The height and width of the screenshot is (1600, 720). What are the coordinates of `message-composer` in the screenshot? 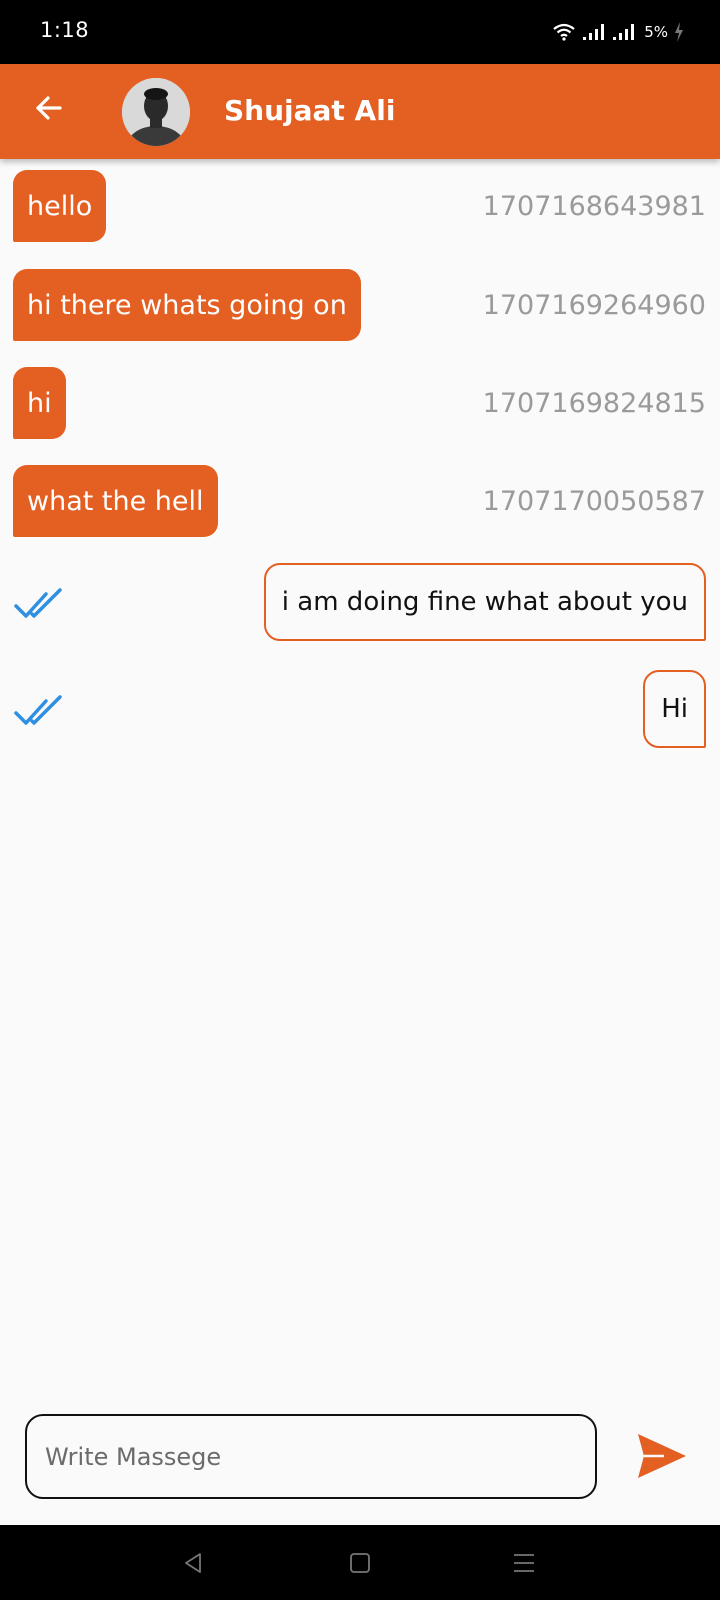 It's located at (360, 1462).